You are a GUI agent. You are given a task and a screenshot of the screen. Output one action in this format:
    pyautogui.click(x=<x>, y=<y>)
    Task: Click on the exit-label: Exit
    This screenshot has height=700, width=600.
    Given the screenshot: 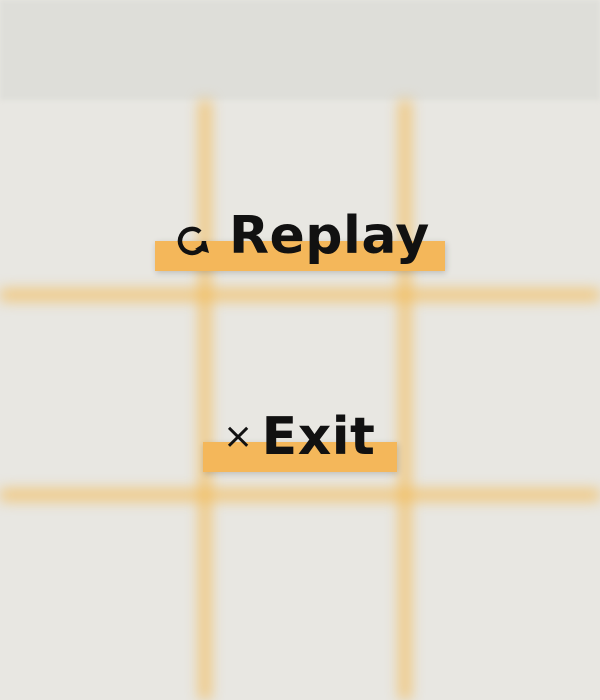 What is the action you would take?
    pyautogui.click(x=318, y=437)
    